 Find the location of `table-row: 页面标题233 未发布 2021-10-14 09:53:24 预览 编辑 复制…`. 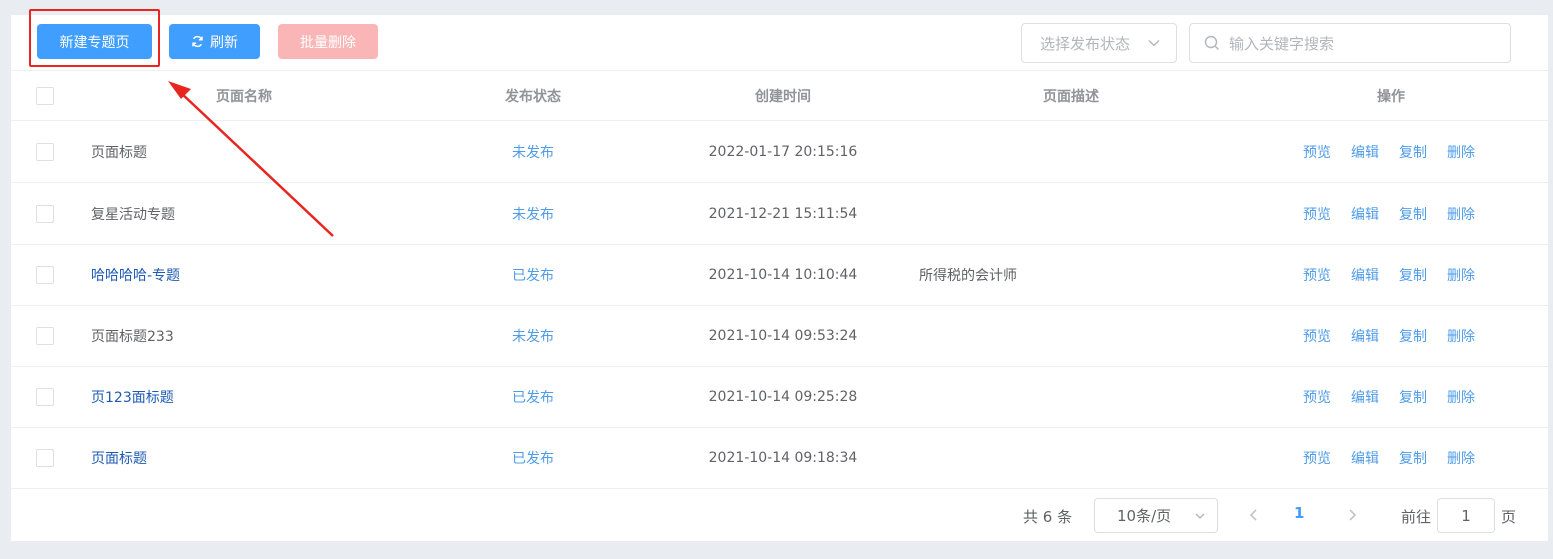

table-row: 页面标题233 未发布 2021-10-14 09:53:24 预览 编辑 复制… is located at coordinates (779, 336).